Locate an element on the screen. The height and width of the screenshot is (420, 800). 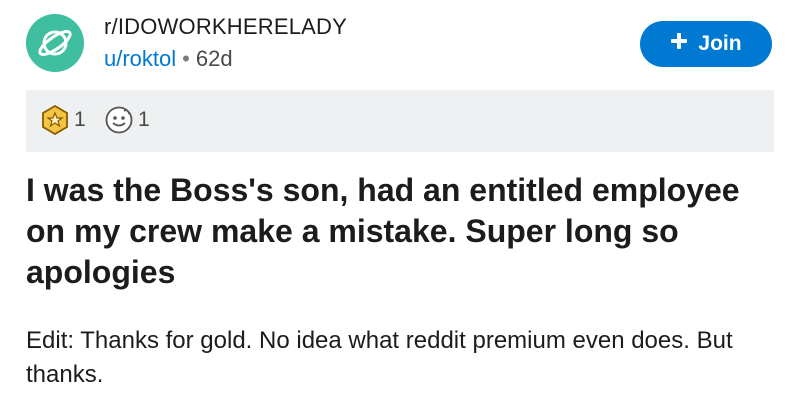
planet-icon is located at coordinates (55, 43).